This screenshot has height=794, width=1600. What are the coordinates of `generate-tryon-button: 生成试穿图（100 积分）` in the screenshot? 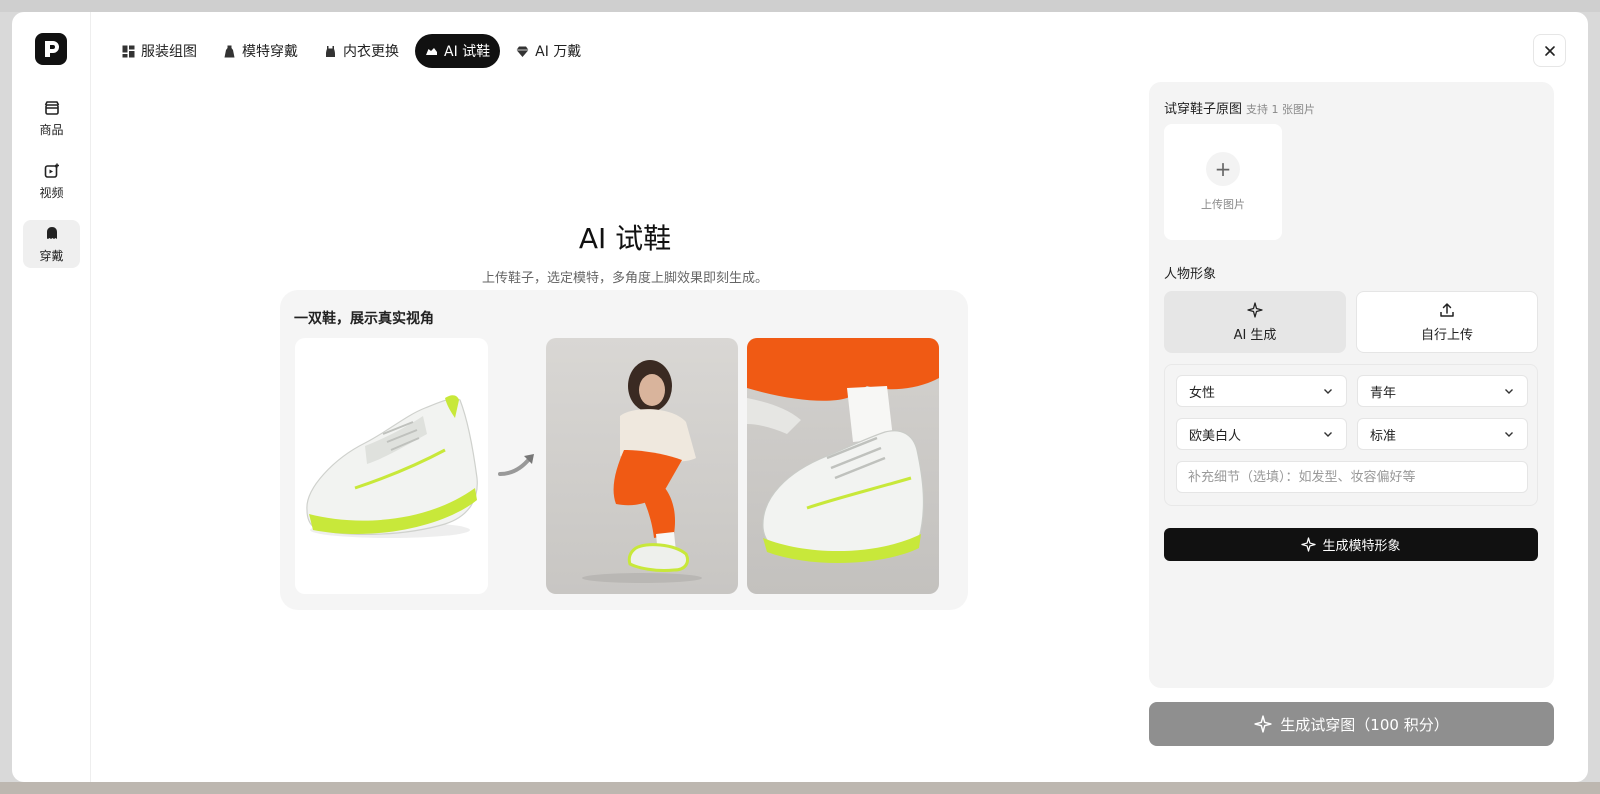 It's located at (1351, 724).